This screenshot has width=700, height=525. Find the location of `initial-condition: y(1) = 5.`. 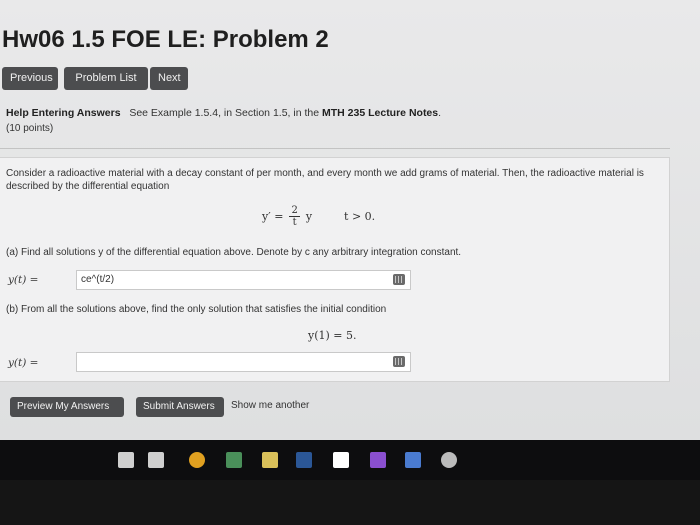

initial-condition: y(1) = 5. is located at coordinates (332, 335).